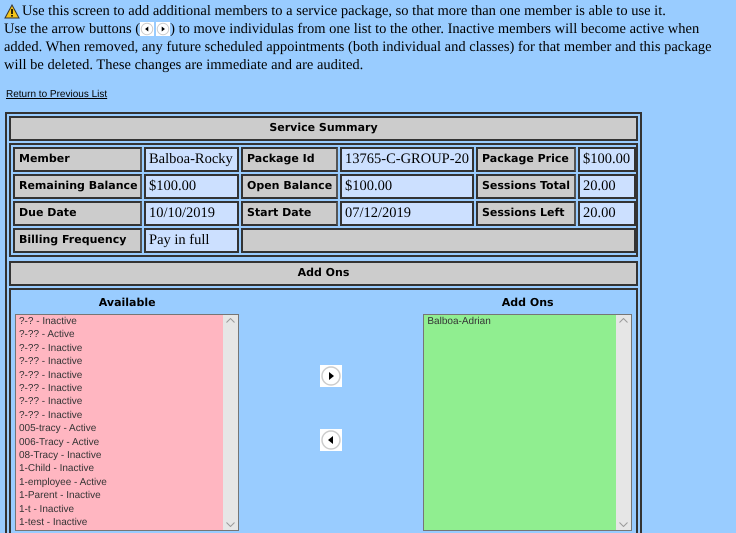 The image size is (736, 533). I want to click on list-option: 1-test - Inactive, so click(119, 523).